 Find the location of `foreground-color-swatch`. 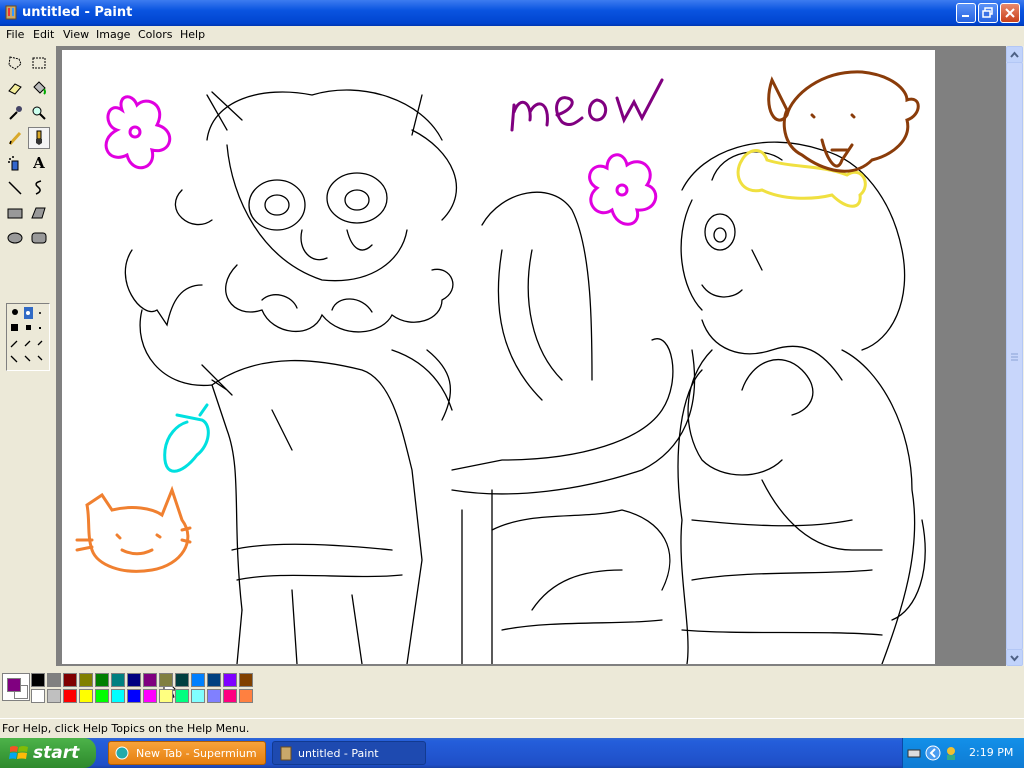

foreground-color-swatch is located at coordinates (14, 685).